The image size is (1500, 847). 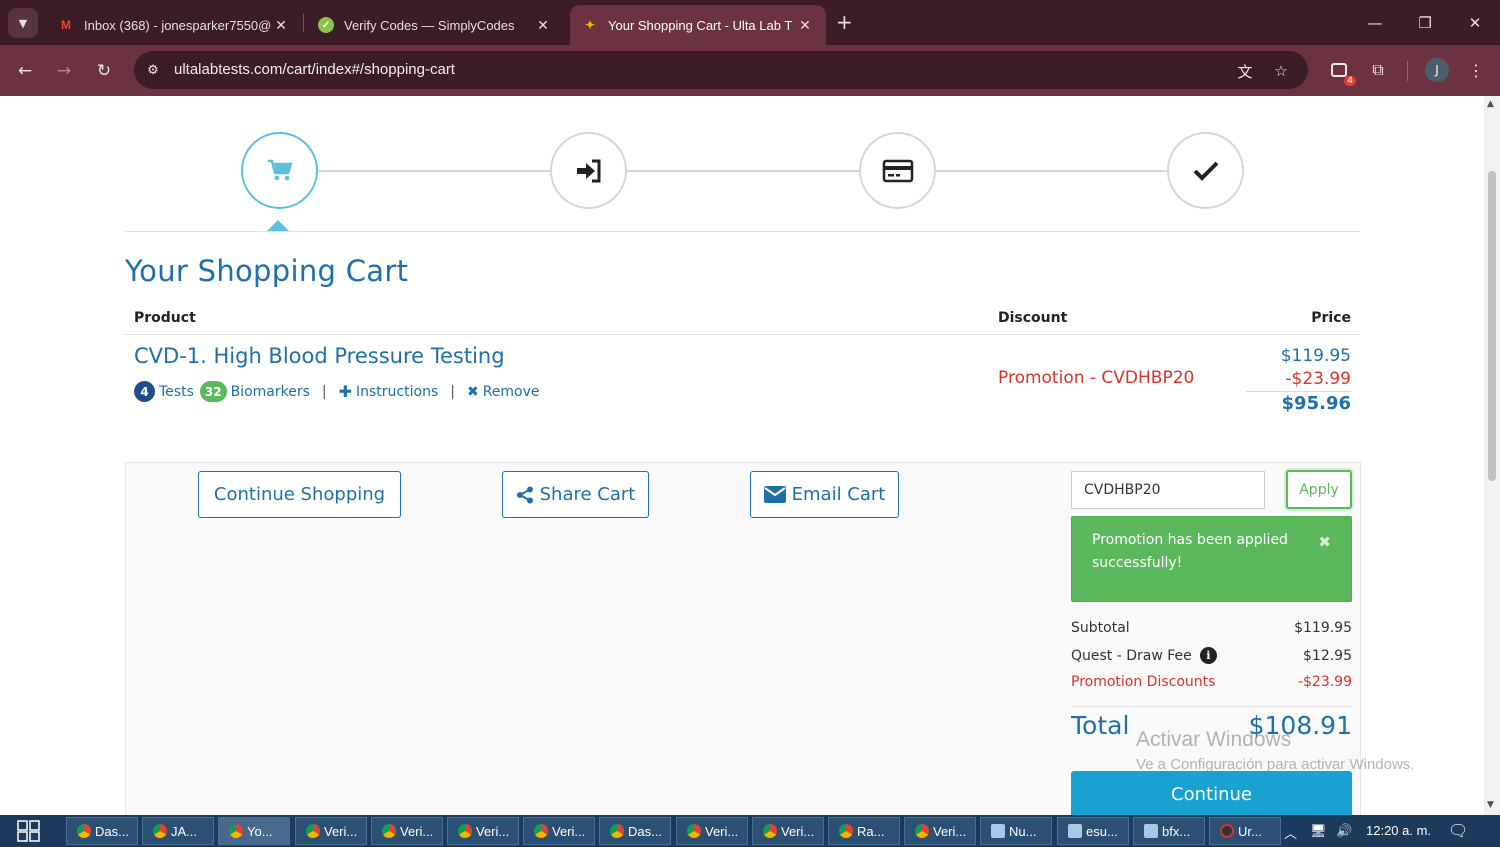 I want to click on column-header-product: Product, so click(x=165, y=318).